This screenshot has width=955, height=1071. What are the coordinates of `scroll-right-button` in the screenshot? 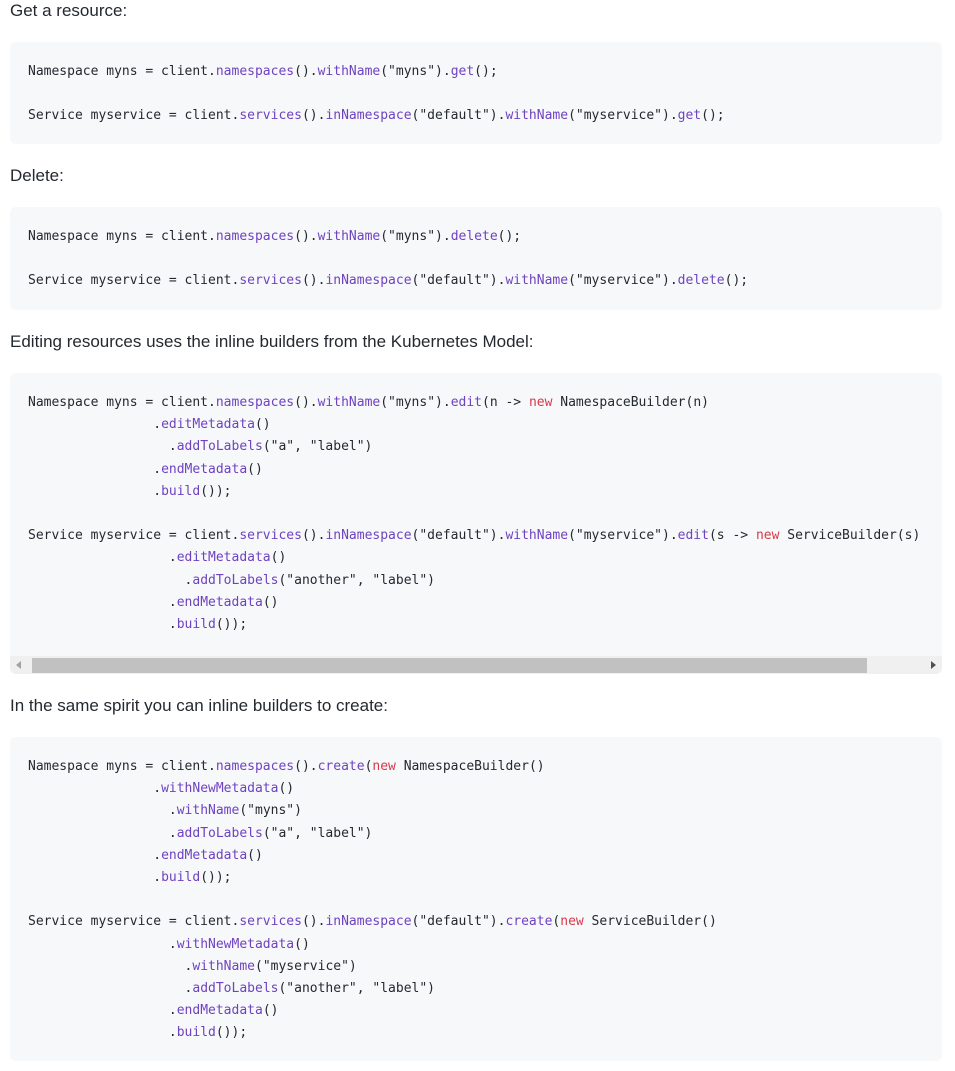 It's located at (933, 665).